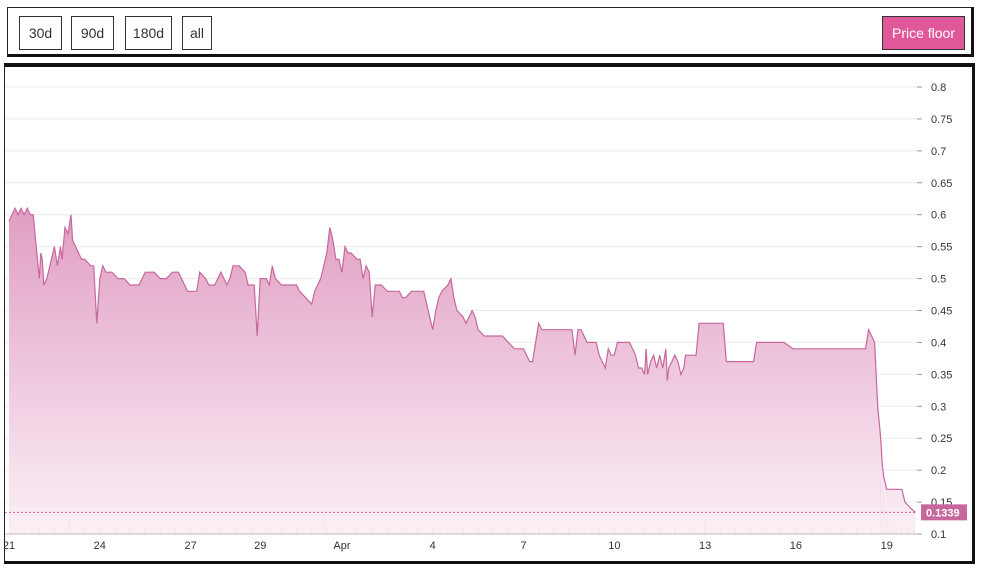 Image resolution: width=982 pixels, height=571 pixels. I want to click on range-180d-button: 180d, so click(148, 33).